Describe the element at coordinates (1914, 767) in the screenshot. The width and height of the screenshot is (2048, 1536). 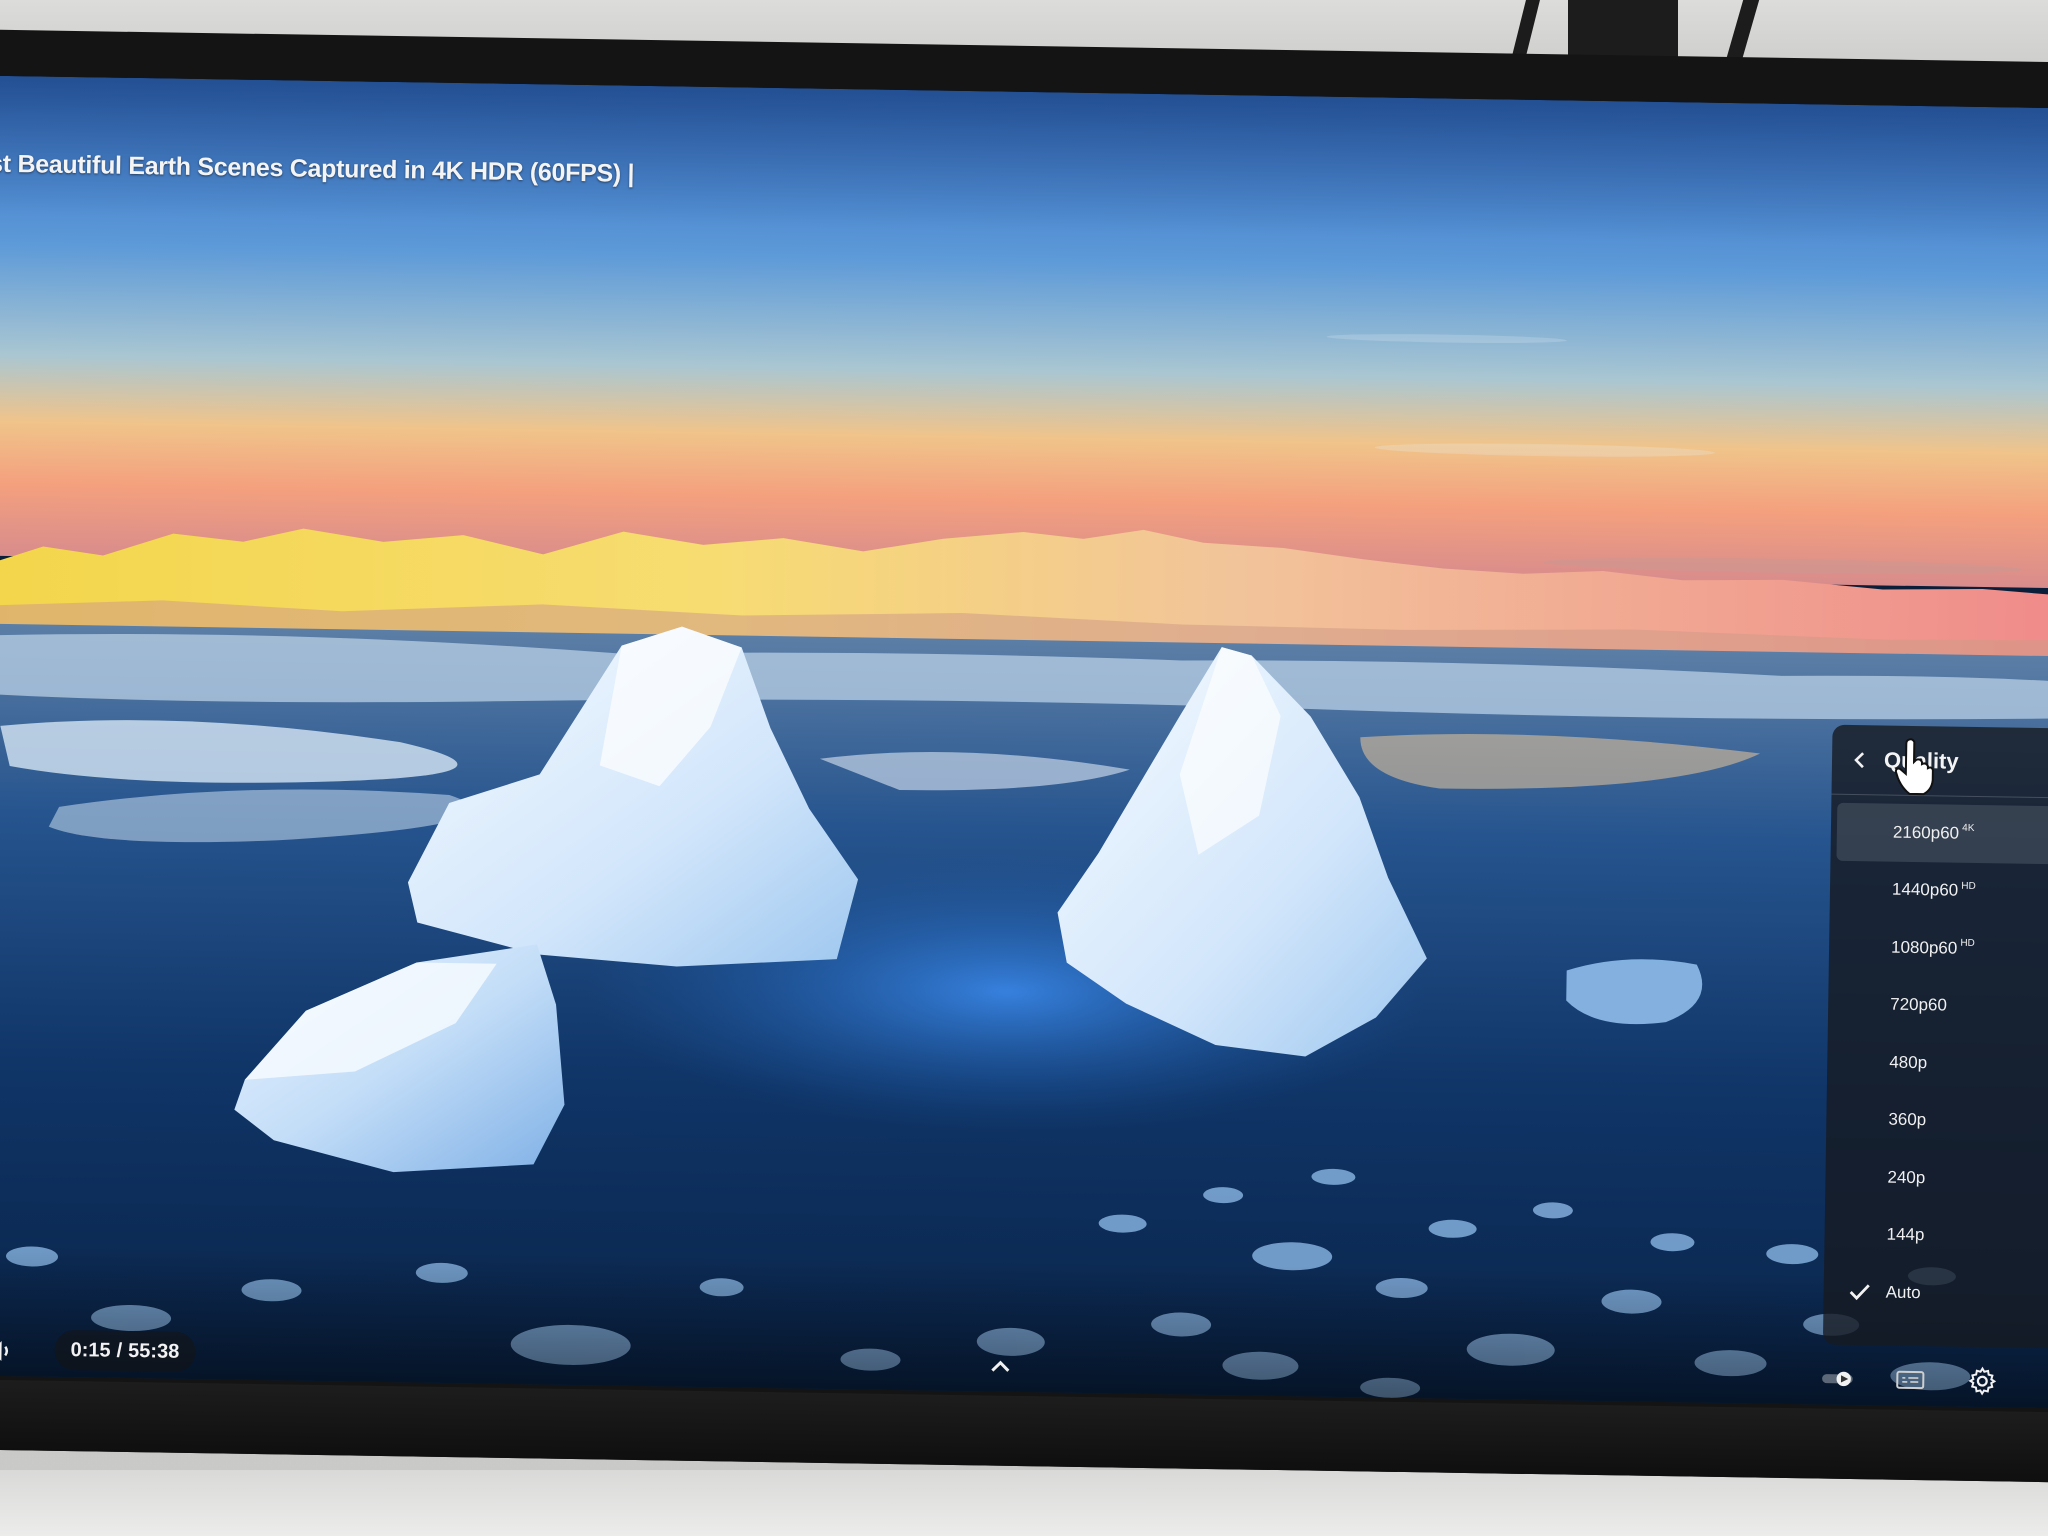
I see `hand-cursor-icon` at that location.